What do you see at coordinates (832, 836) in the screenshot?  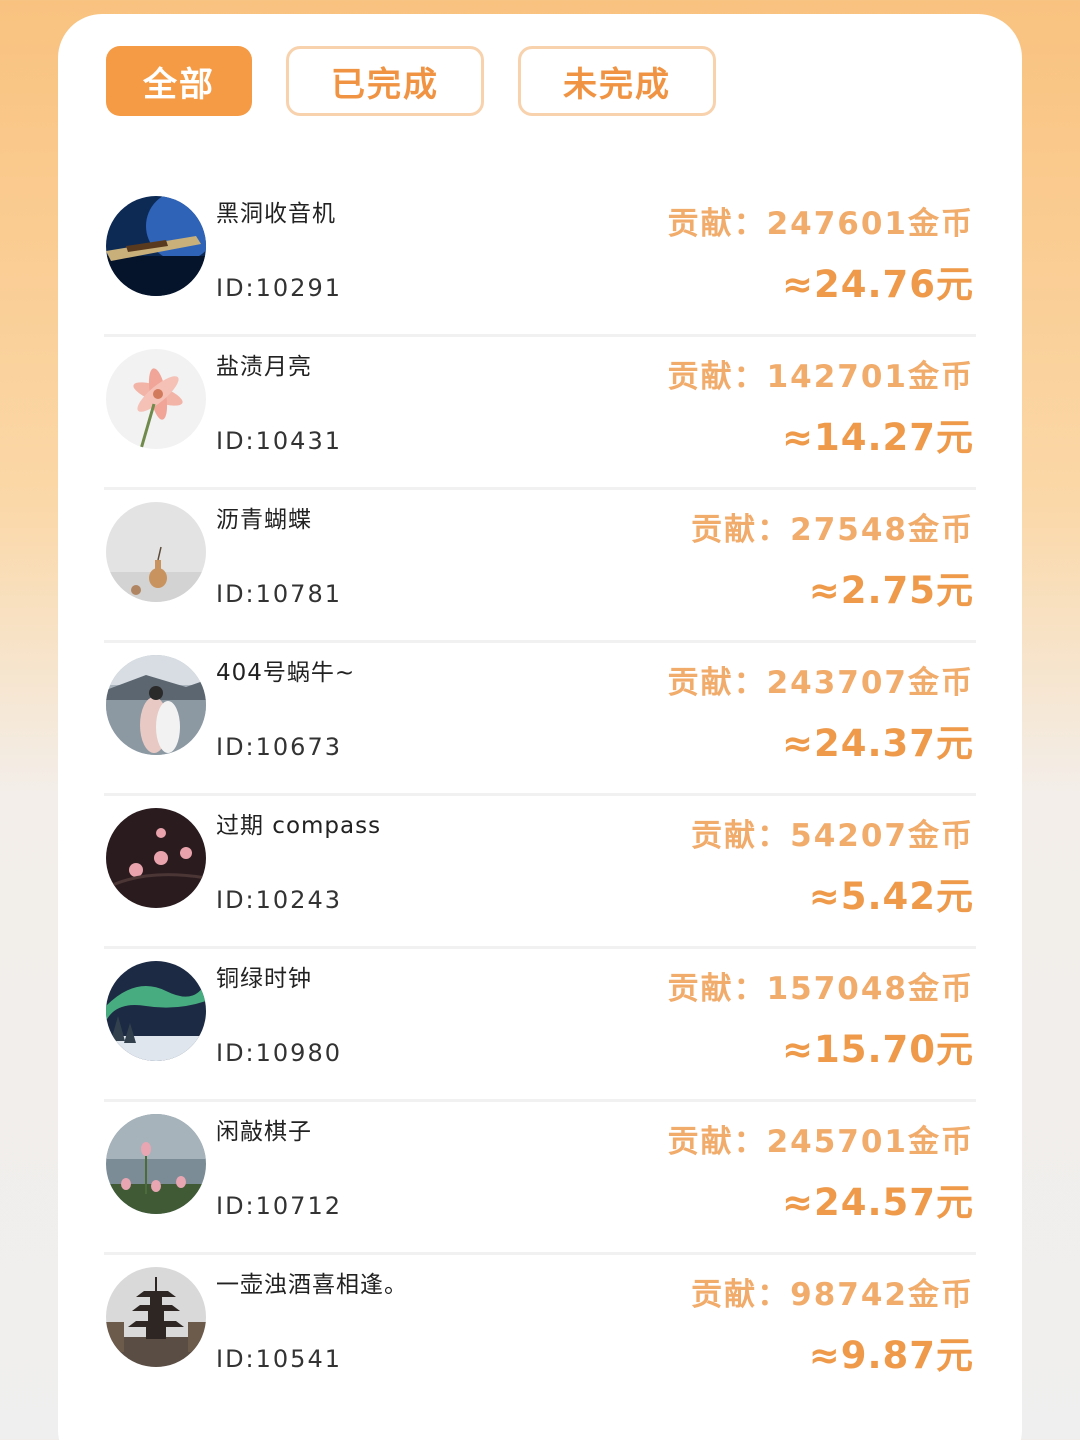 I see `contribution-coins: 贡献：54207金币` at bounding box center [832, 836].